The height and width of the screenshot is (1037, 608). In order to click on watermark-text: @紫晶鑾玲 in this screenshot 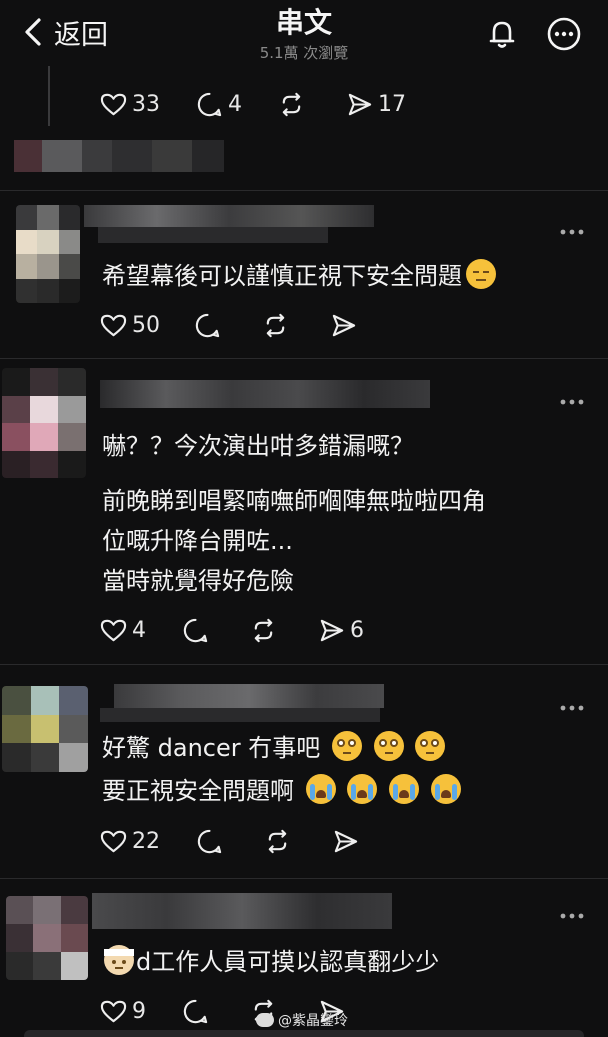, I will do `click(313, 1021)`.